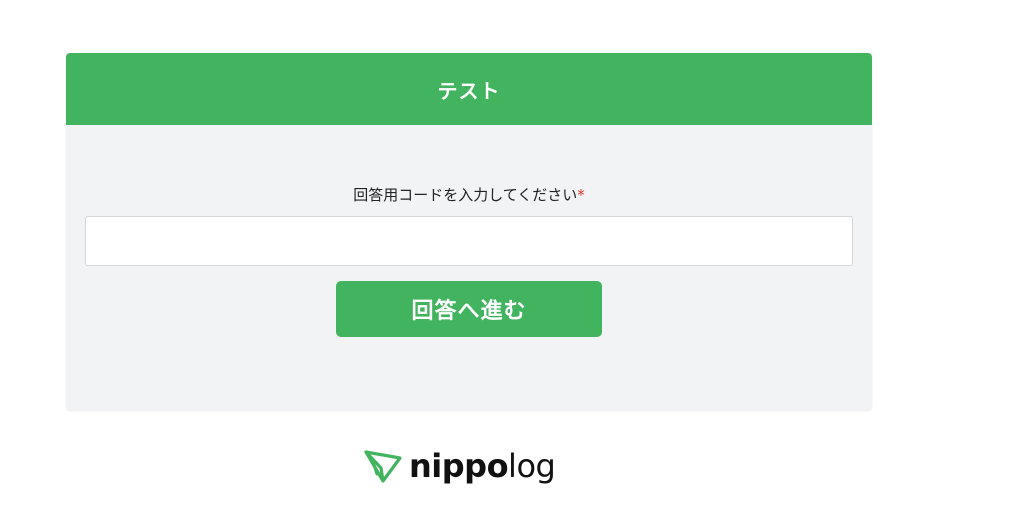 This screenshot has width=1015, height=525. What do you see at coordinates (469, 241) in the screenshot?
I see `answer-code-input` at bounding box center [469, 241].